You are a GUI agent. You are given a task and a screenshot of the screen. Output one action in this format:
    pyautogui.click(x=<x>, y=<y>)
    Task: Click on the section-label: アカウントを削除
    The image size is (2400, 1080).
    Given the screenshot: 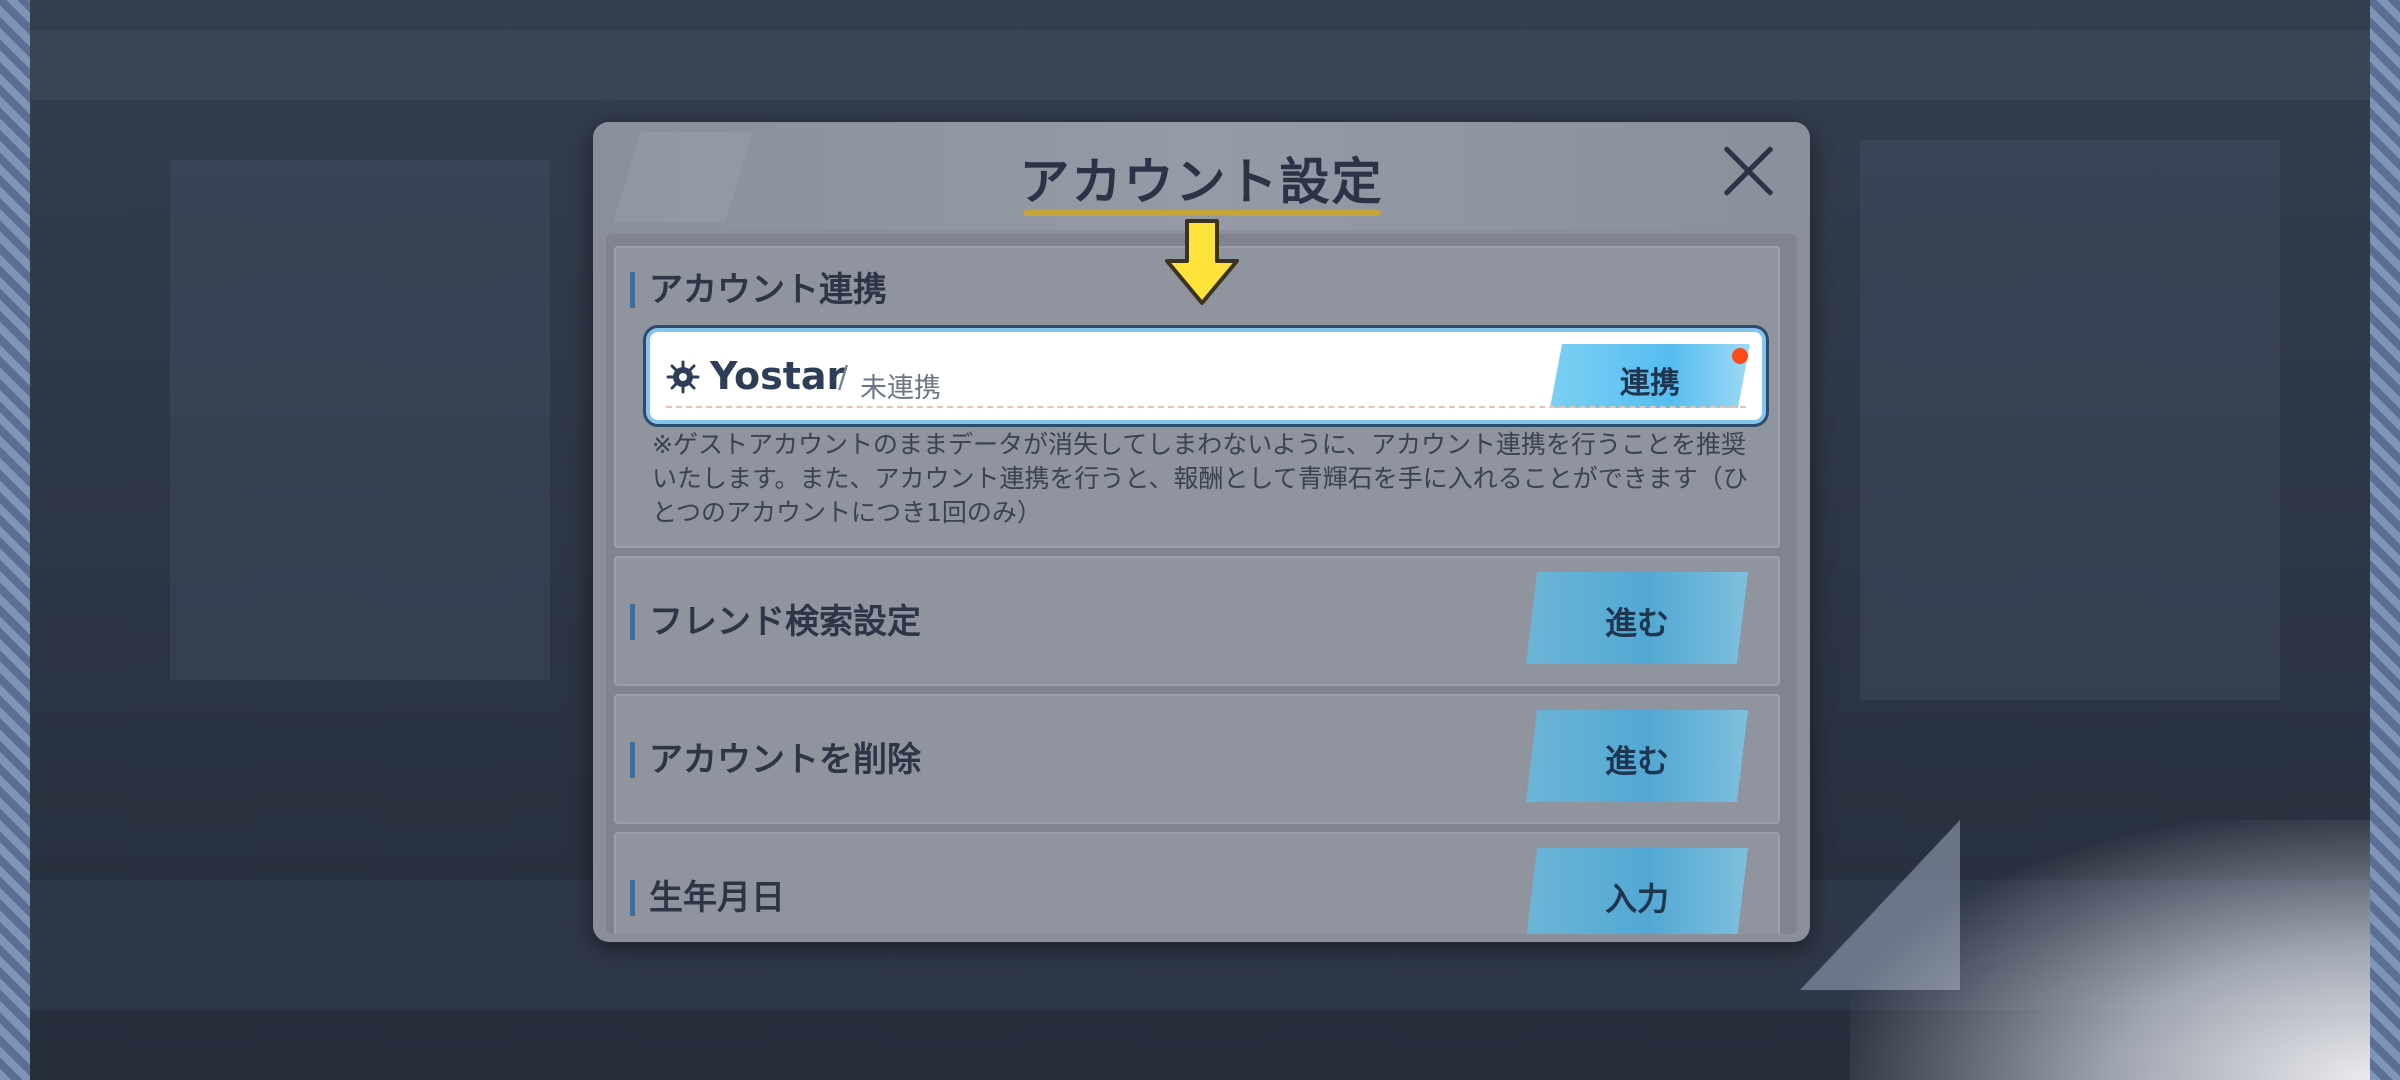 What is the action you would take?
    pyautogui.click(x=775, y=760)
    